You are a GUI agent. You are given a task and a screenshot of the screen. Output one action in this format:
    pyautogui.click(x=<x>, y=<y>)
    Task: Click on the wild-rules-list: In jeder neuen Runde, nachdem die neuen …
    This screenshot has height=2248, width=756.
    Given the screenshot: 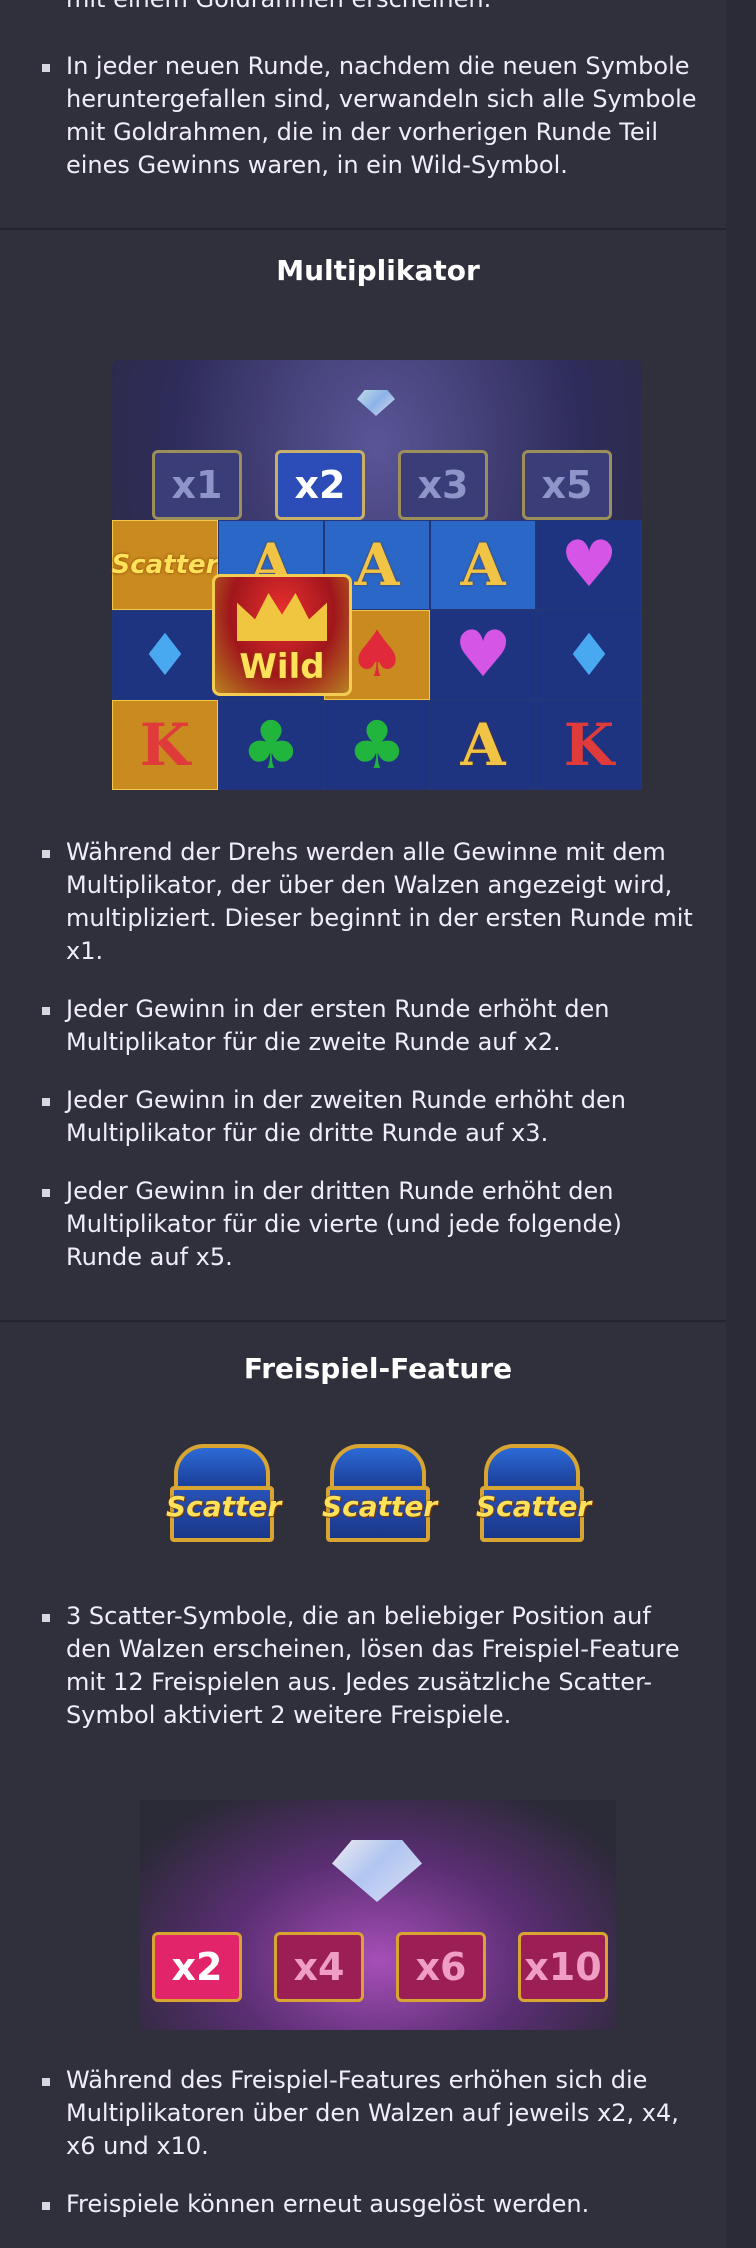 What is the action you would take?
    pyautogui.click(x=370, y=128)
    